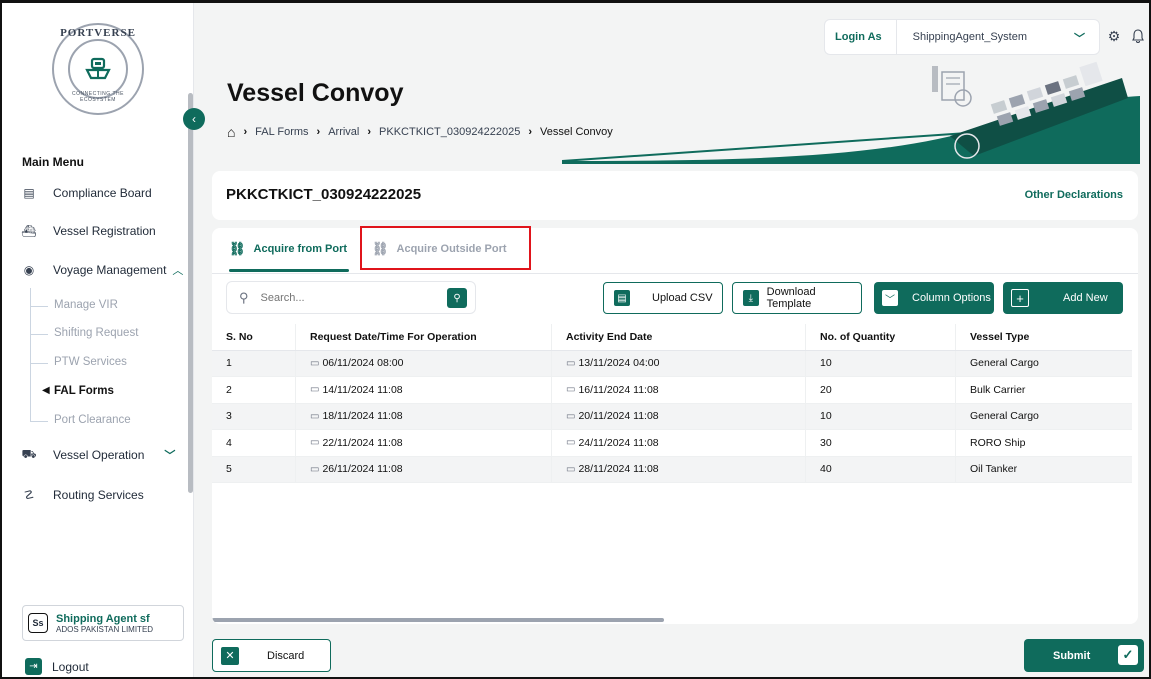 This screenshot has height=679, width=1151. What do you see at coordinates (84, 391) in the screenshot?
I see `sidebar-subitem-fal-forms: FAL Forms` at bounding box center [84, 391].